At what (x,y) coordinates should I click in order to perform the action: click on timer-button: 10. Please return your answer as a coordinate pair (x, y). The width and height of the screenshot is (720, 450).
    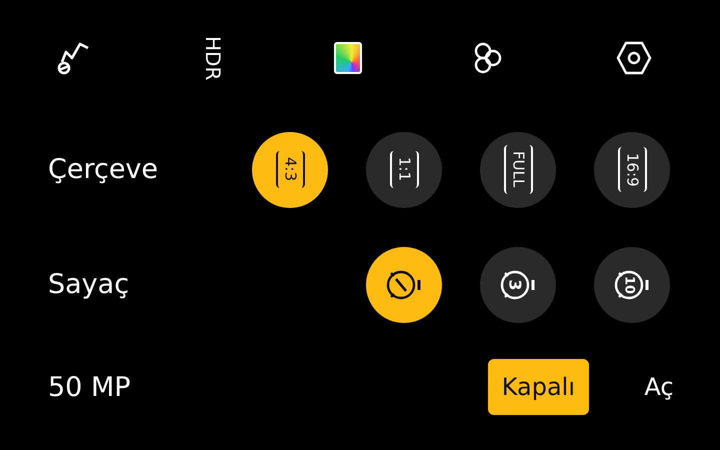
    Looking at the image, I should click on (632, 284).